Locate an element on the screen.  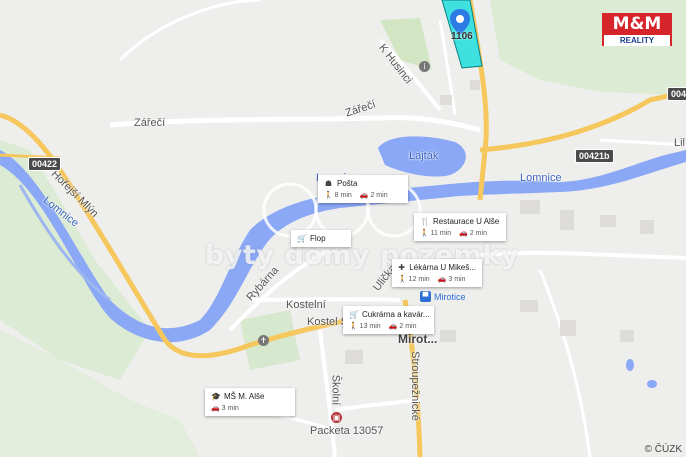
poi-walk-time: 8 min is located at coordinates (343, 195).